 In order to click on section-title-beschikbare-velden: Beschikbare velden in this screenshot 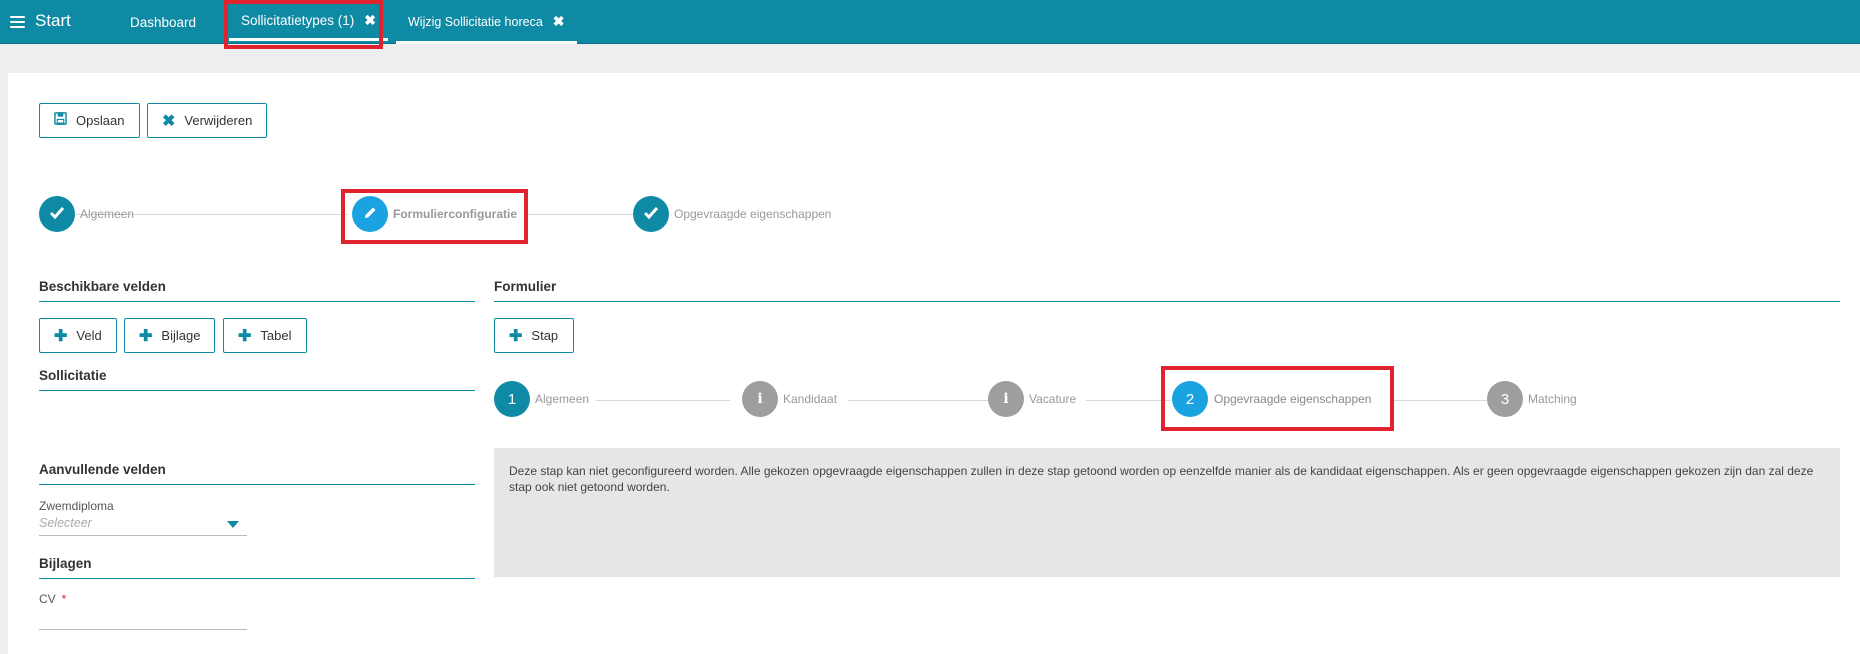, I will do `click(102, 286)`.